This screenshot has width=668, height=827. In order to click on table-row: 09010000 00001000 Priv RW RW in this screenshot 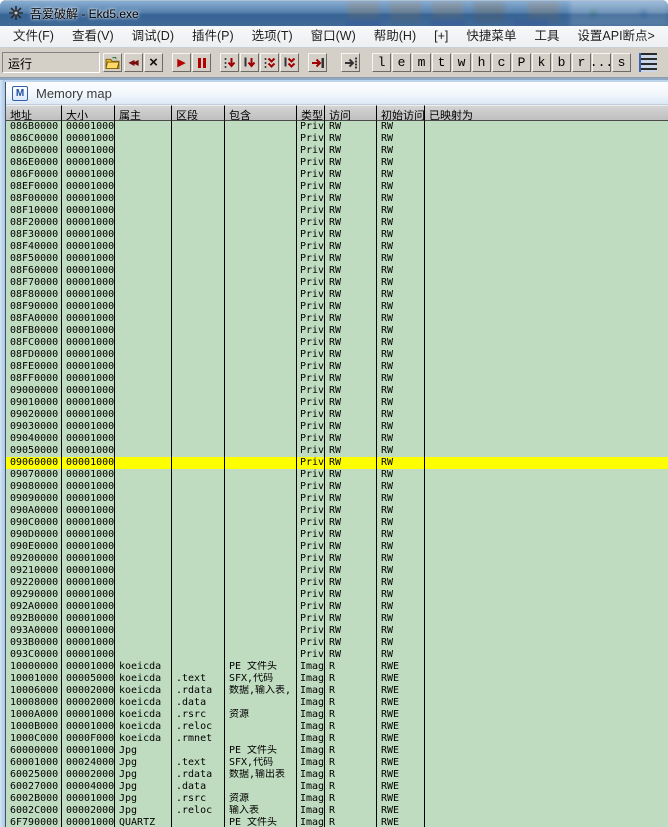, I will do `click(337, 403)`.